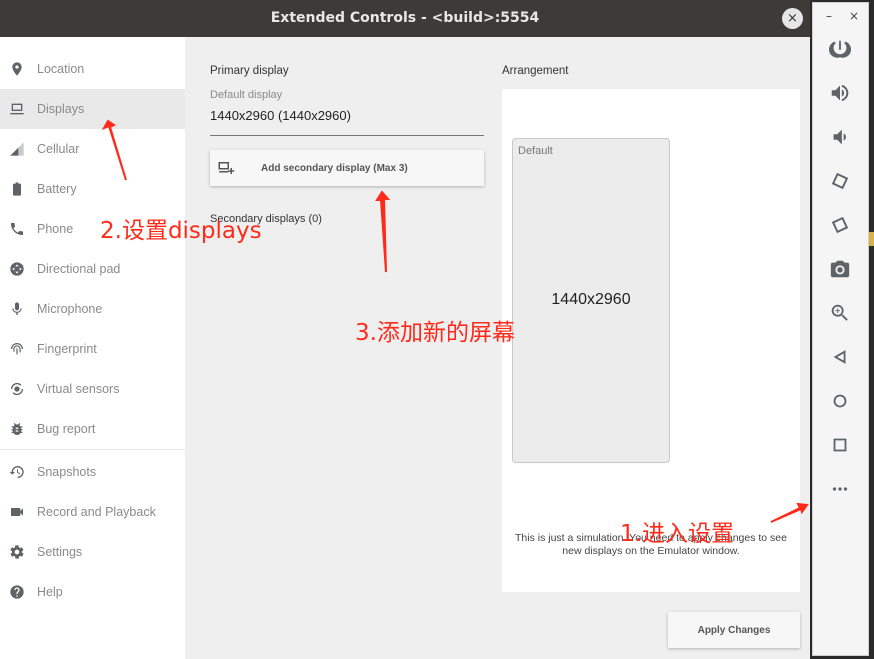 The width and height of the screenshot is (874, 659). Describe the element at coordinates (840, 489) in the screenshot. I see `more-icon` at that location.